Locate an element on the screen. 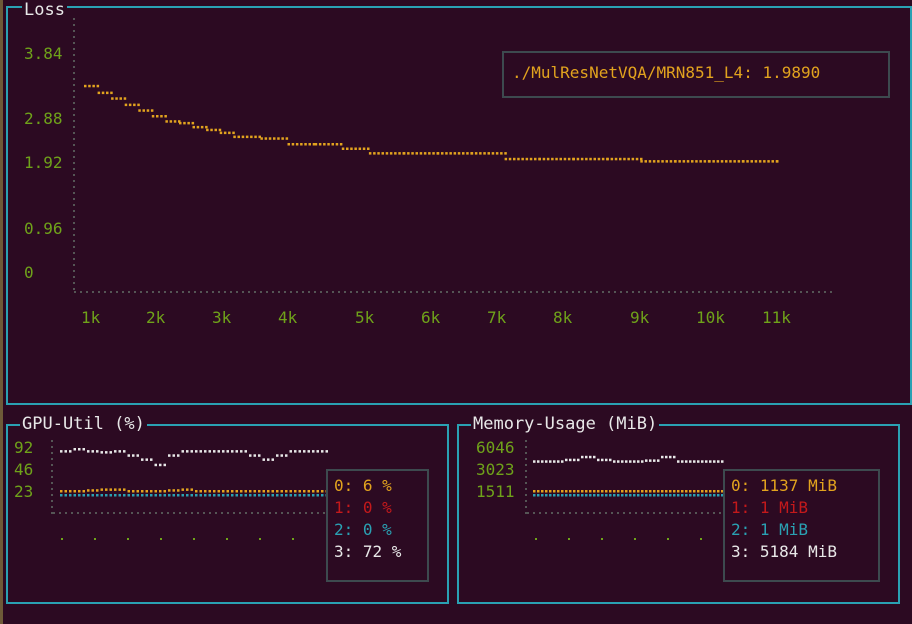 This screenshot has width=912, height=624. x-tick-label: 5k is located at coordinates (365, 317).